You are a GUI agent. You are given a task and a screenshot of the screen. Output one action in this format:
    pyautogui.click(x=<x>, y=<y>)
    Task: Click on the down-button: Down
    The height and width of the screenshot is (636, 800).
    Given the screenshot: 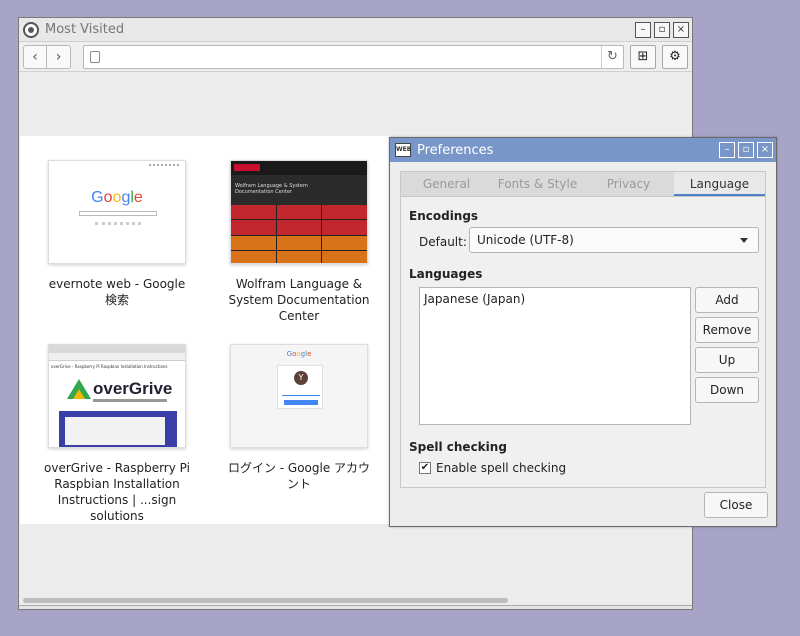 What is the action you would take?
    pyautogui.click(x=727, y=390)
    